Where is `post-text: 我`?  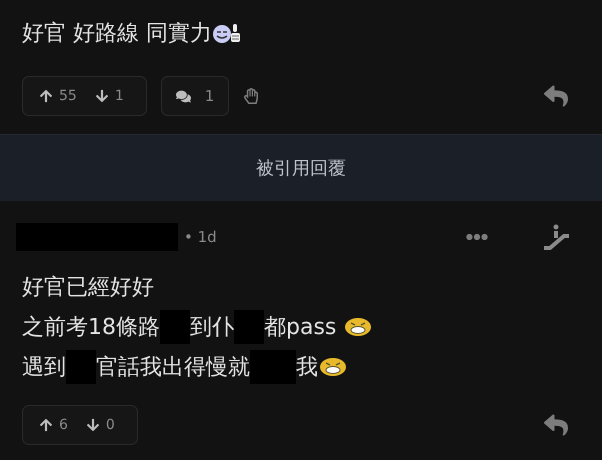
post-text: 我 is located at coordinates (307, 368).